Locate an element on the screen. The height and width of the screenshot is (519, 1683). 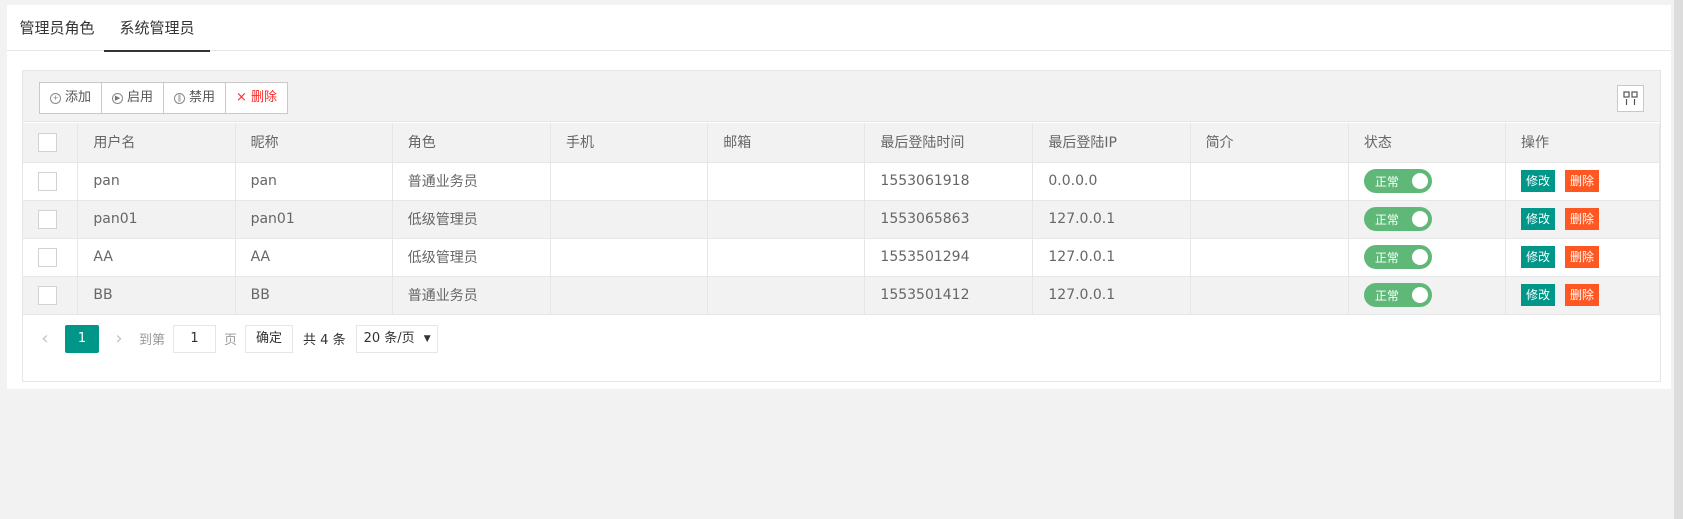
header-role: 角色 is located at coordinates (472, 143).